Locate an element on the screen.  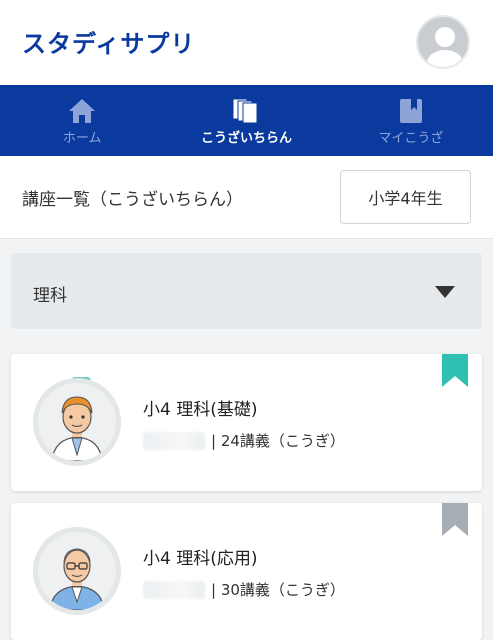
course-meta: | 24講義（こうぎ） is located at coordinates (244, 440).